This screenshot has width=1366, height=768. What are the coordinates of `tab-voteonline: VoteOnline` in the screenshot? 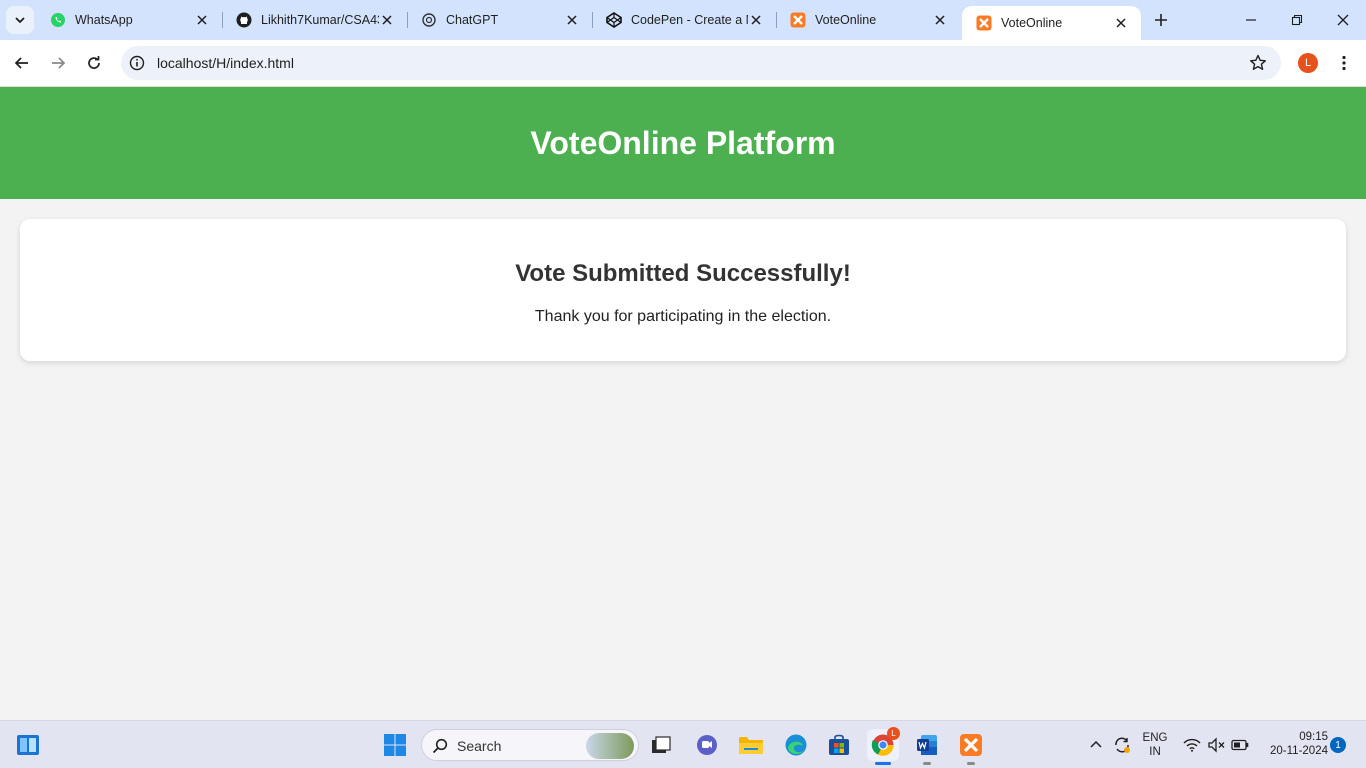 It's located at (868, 20).